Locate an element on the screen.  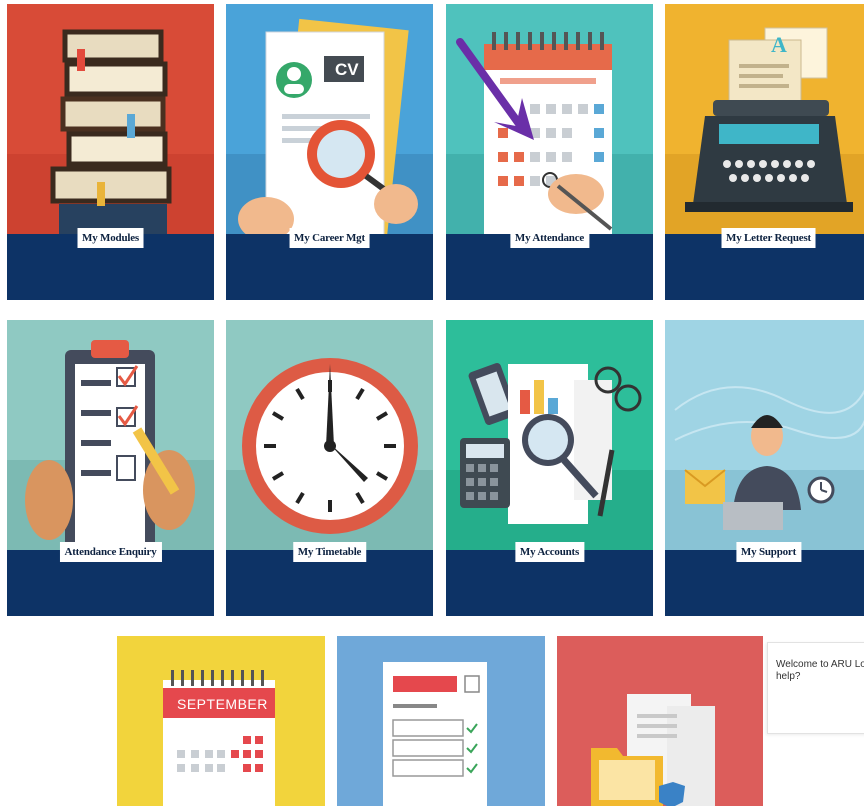
september-calendar-illustration is located at coordinates (219, 738).